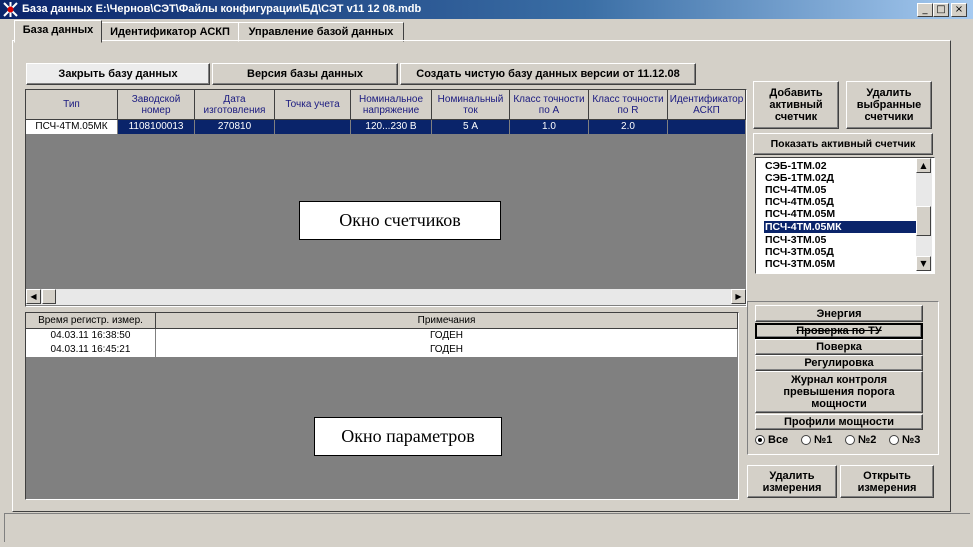 The height and width of the screenshot is (547, 973). What do you see at coordinates (887, 481) in the screenshot?
I see `open-measurements-button: Открыть измерения` at bounding box center [887, 481].